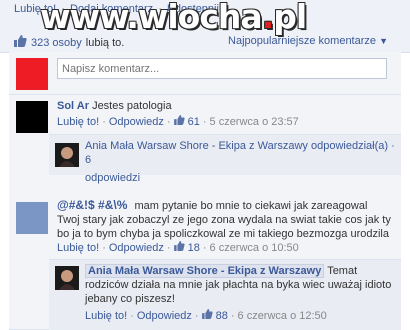  What do you see at coordinates (254, 248) in the screenshot?
I see `timestamp: 6 czerwca o 10:50` at bounding box center [254, 248].